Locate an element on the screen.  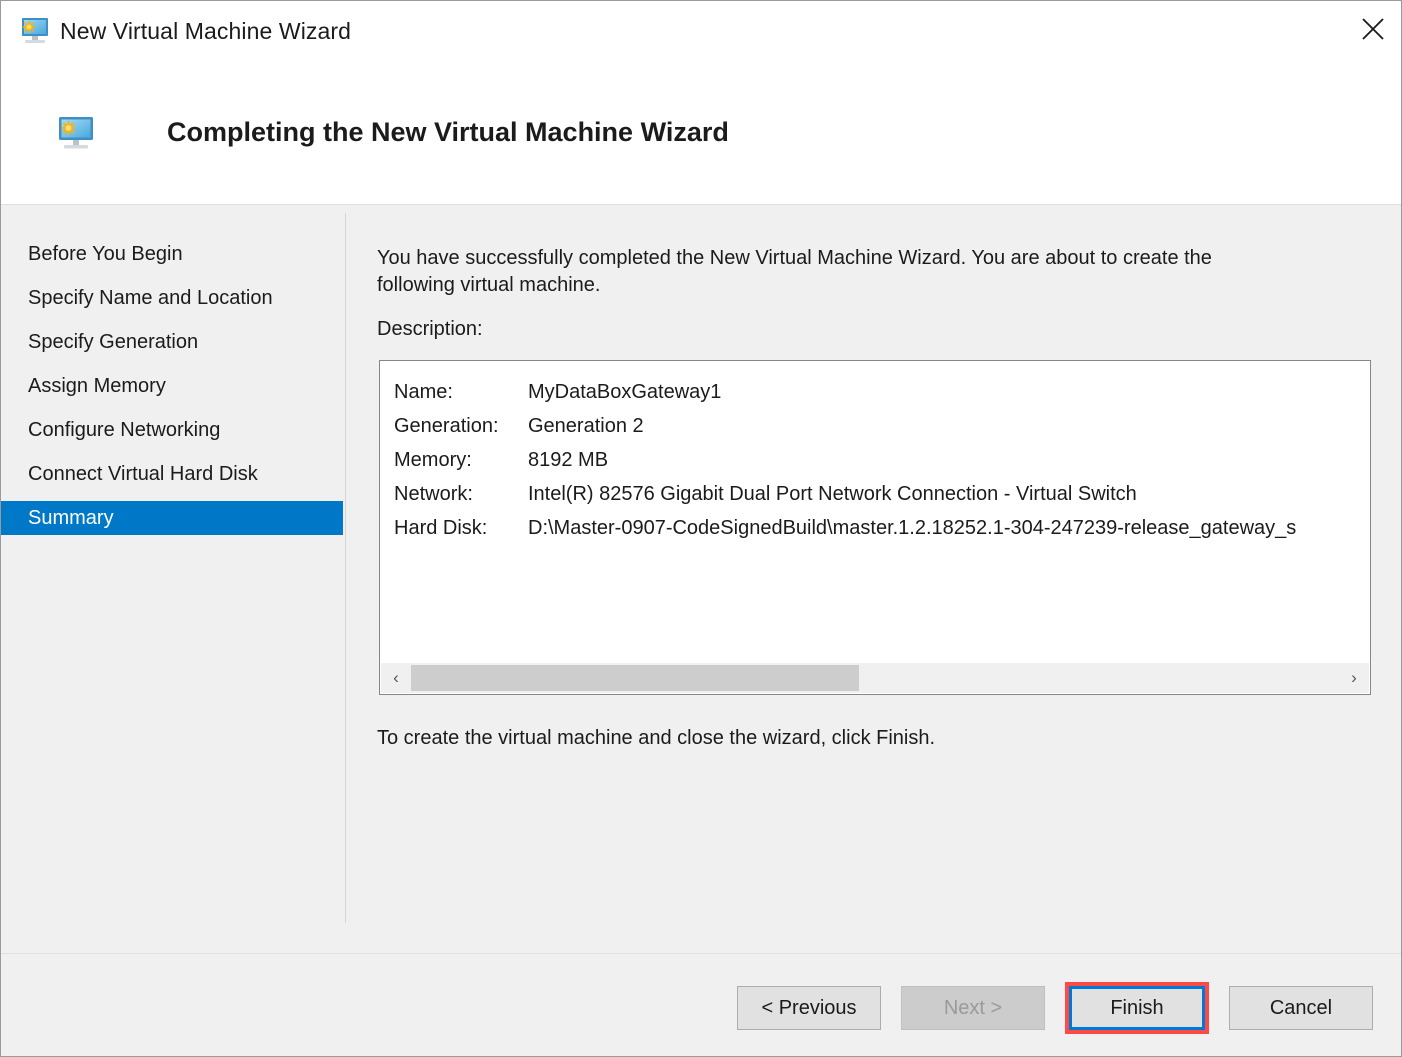
sidebar-item-summary: Summary is located at coordinates (172, 518).